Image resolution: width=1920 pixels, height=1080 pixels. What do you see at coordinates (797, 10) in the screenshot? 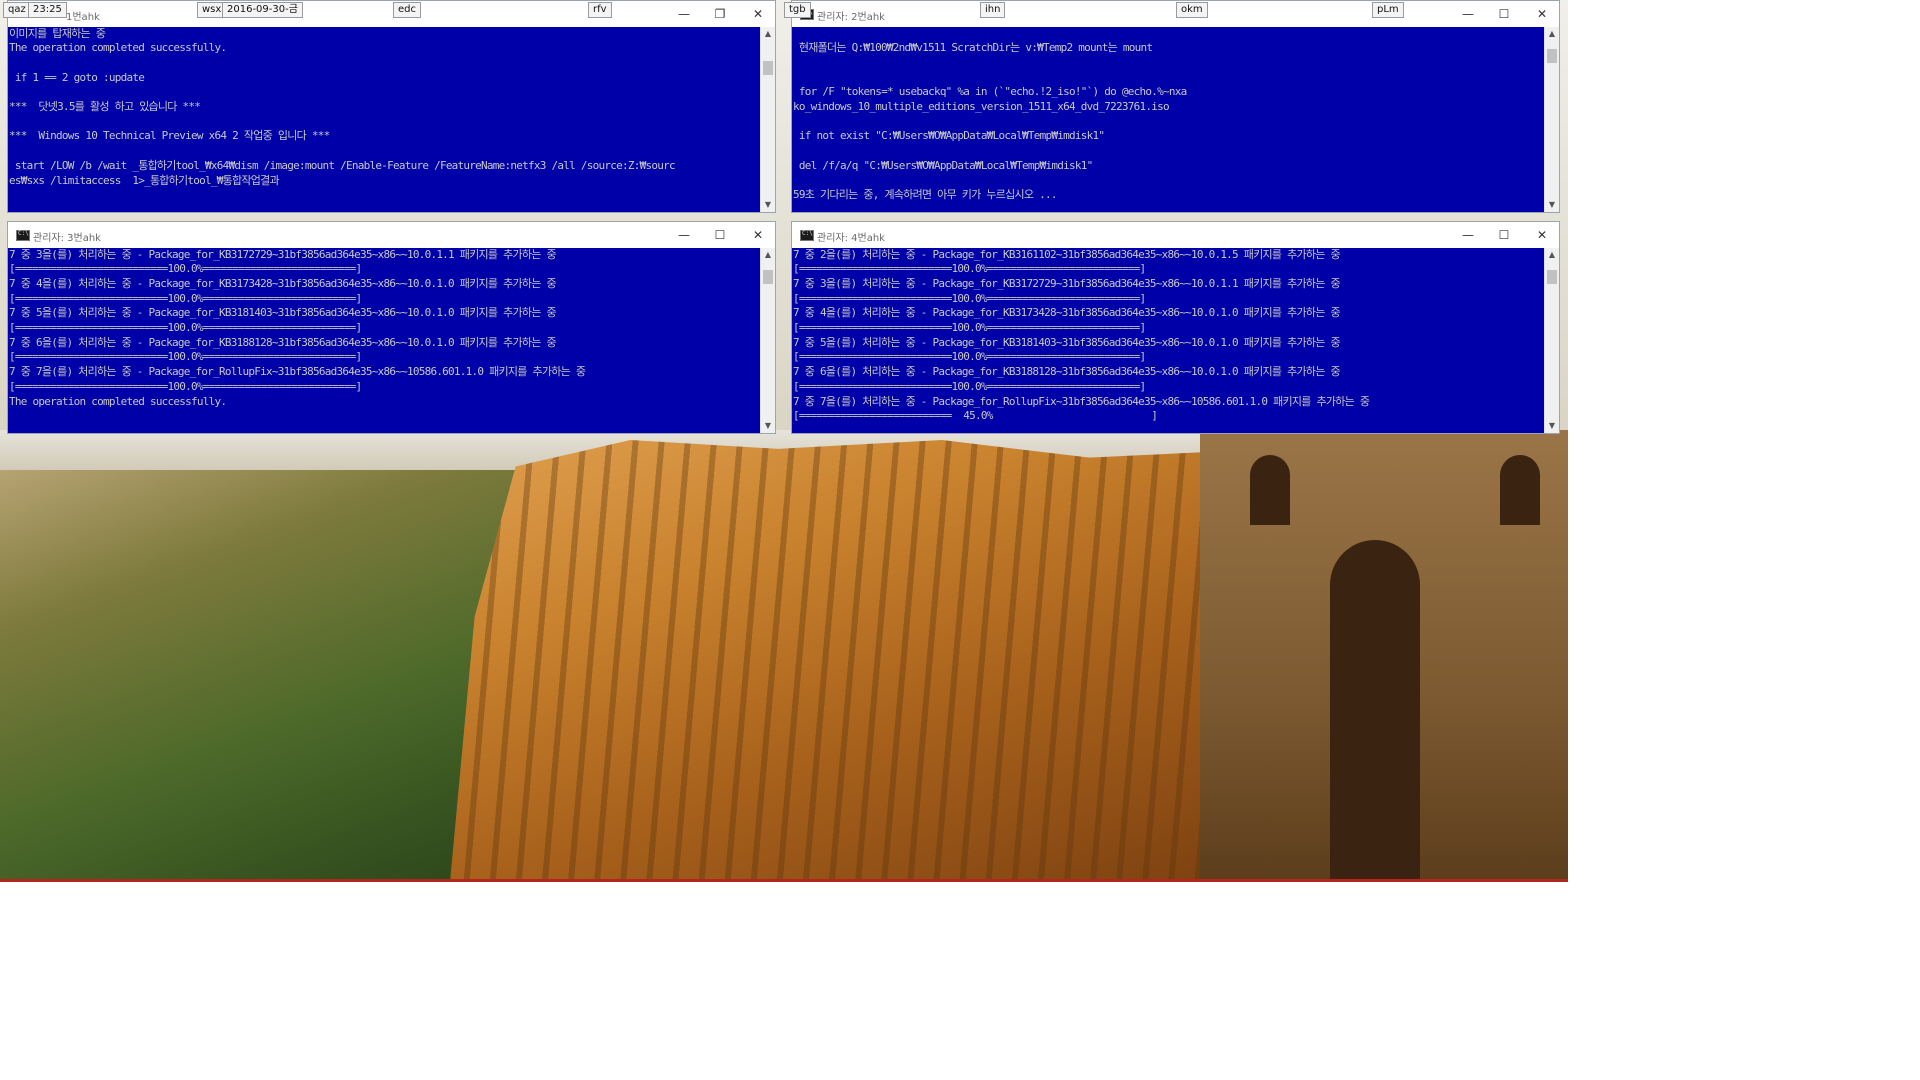
I see `hotkey-label-tgb: tgb` at bounding box center [797, 10].